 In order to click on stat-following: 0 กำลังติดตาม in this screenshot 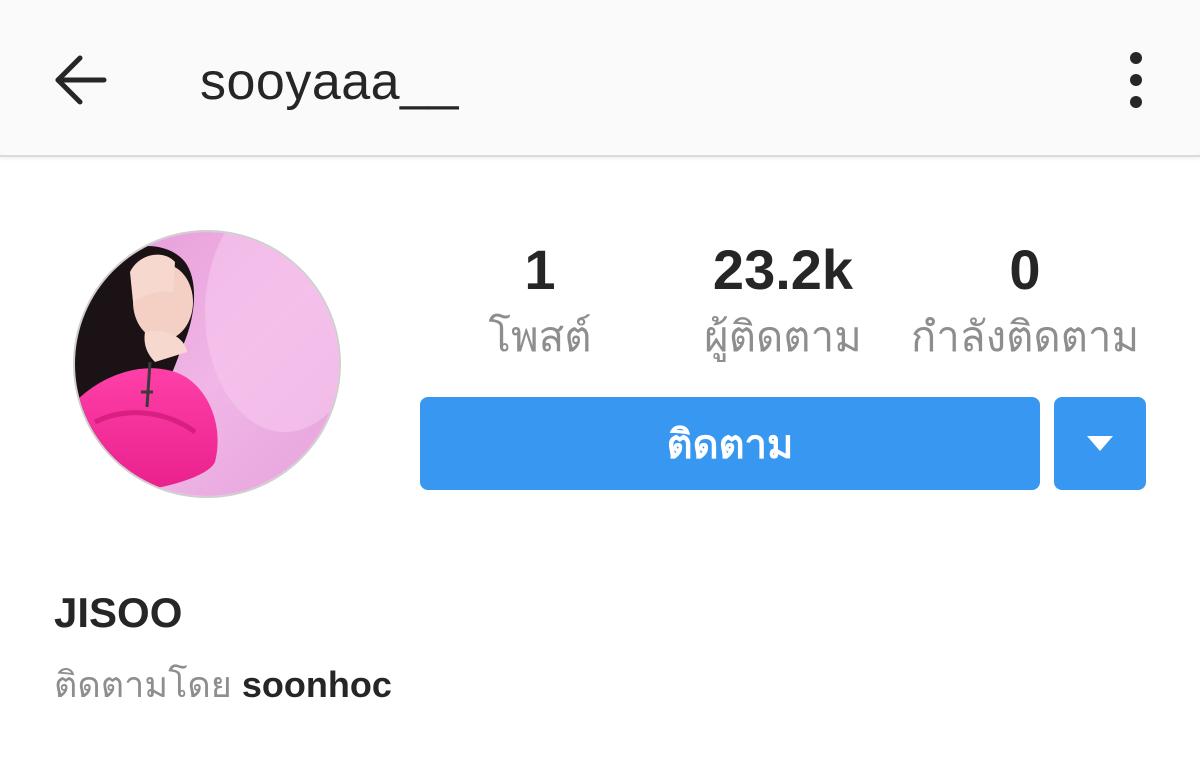, I will do `click(1025, 300)`.